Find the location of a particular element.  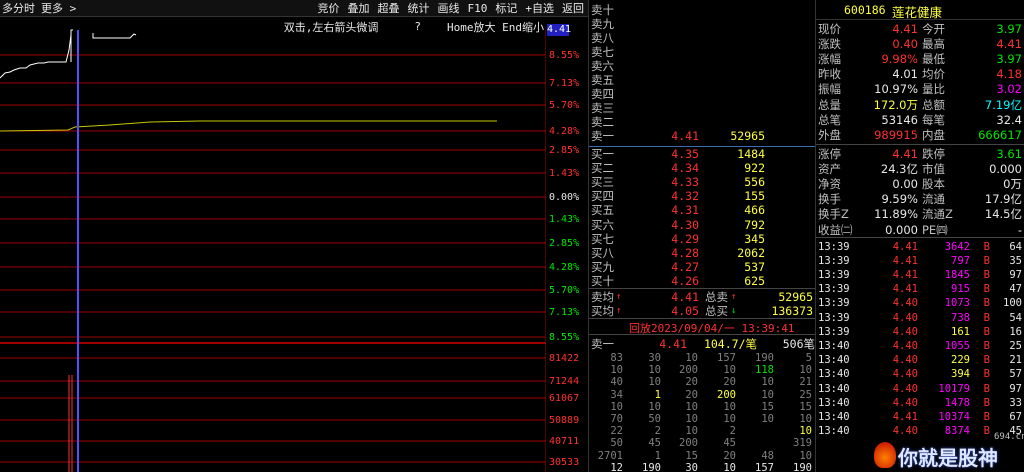

queue-order-size: 30 is located at coordinates (654, 358).